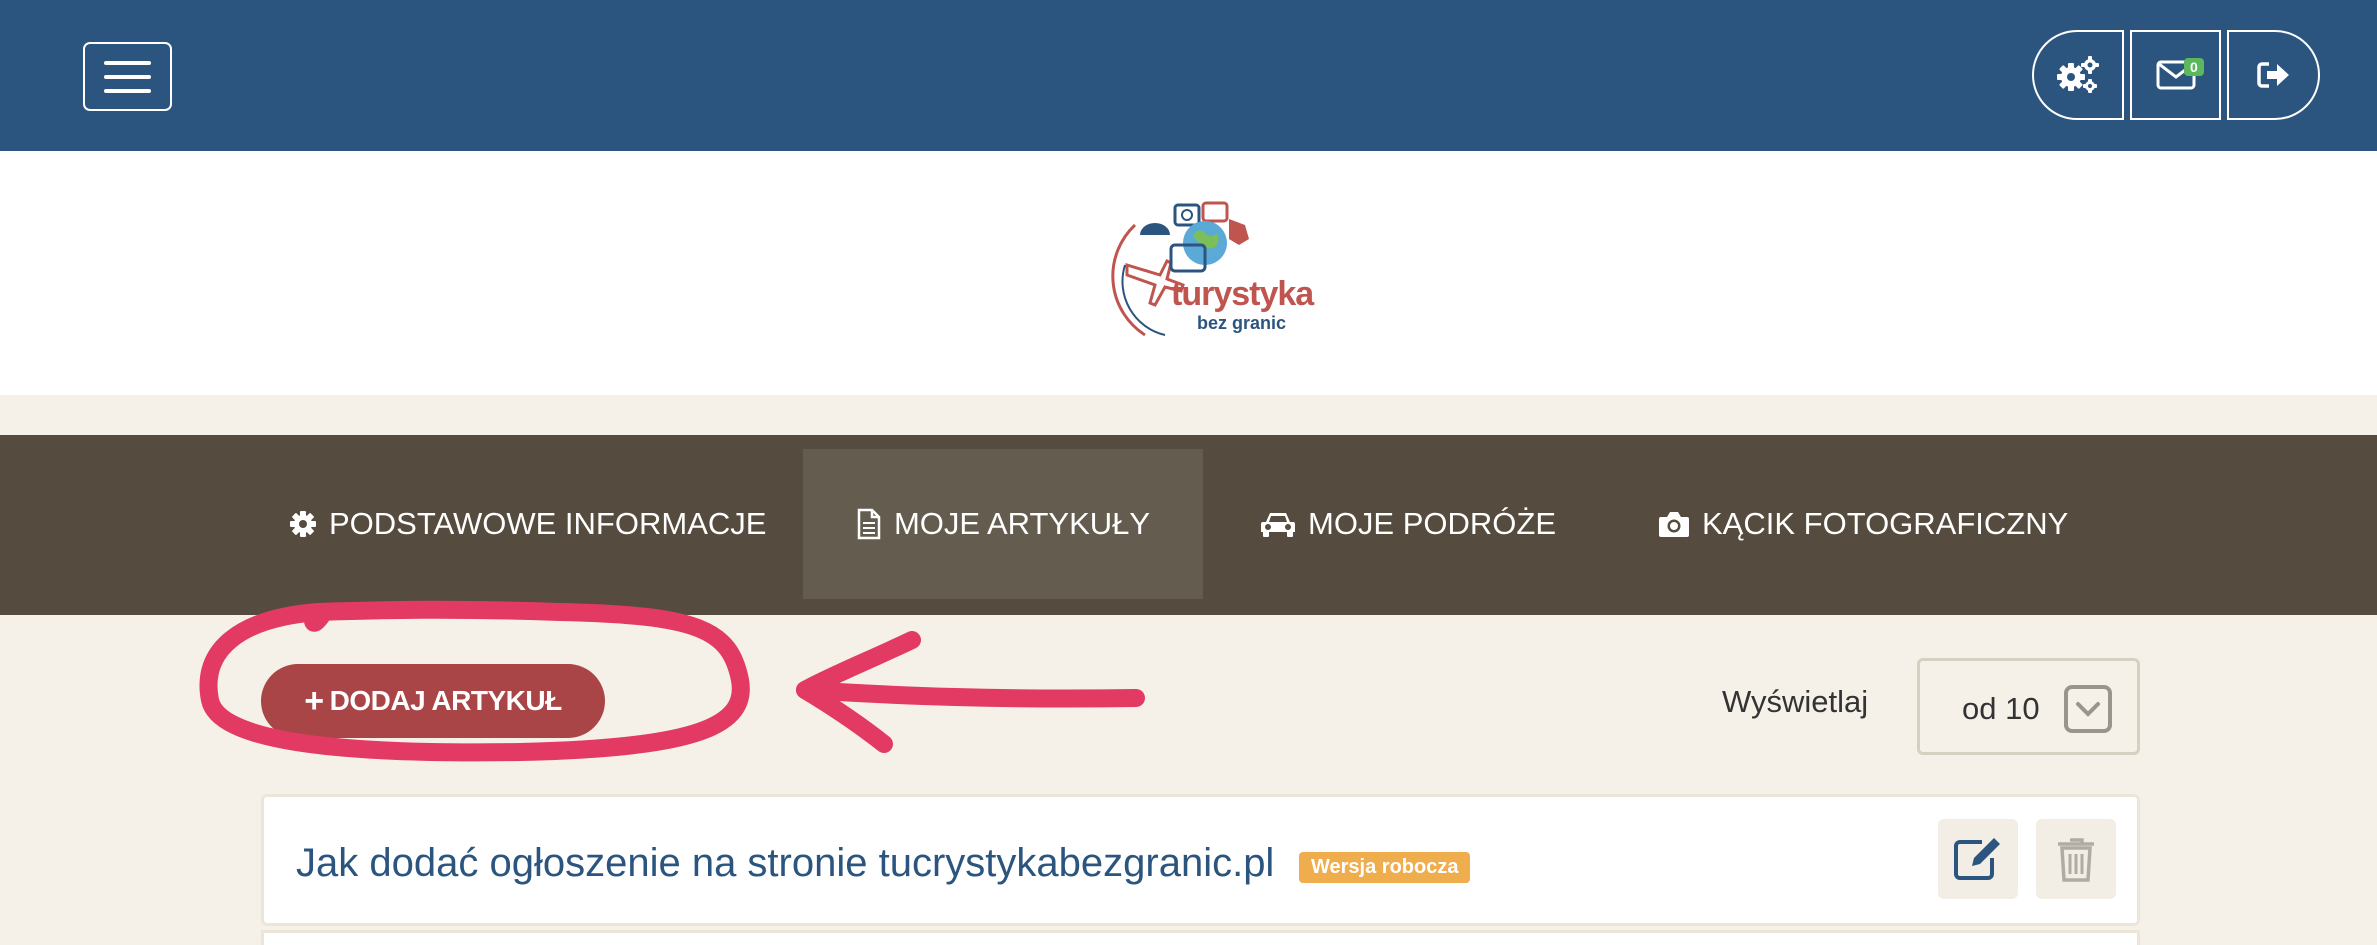 This screenshot has width=2377, height=945. I want to click on hamburger-icon, so click(127, 62).